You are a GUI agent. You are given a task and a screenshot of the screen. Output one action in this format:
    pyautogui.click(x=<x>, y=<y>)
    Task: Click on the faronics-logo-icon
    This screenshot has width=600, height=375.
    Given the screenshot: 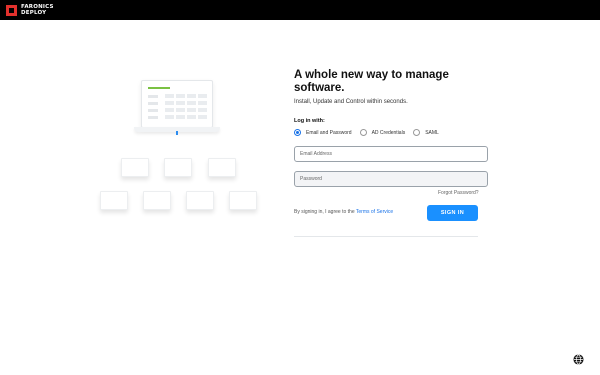 What is the action you would take?
    pyautogui.click(x=11, y=10)
    